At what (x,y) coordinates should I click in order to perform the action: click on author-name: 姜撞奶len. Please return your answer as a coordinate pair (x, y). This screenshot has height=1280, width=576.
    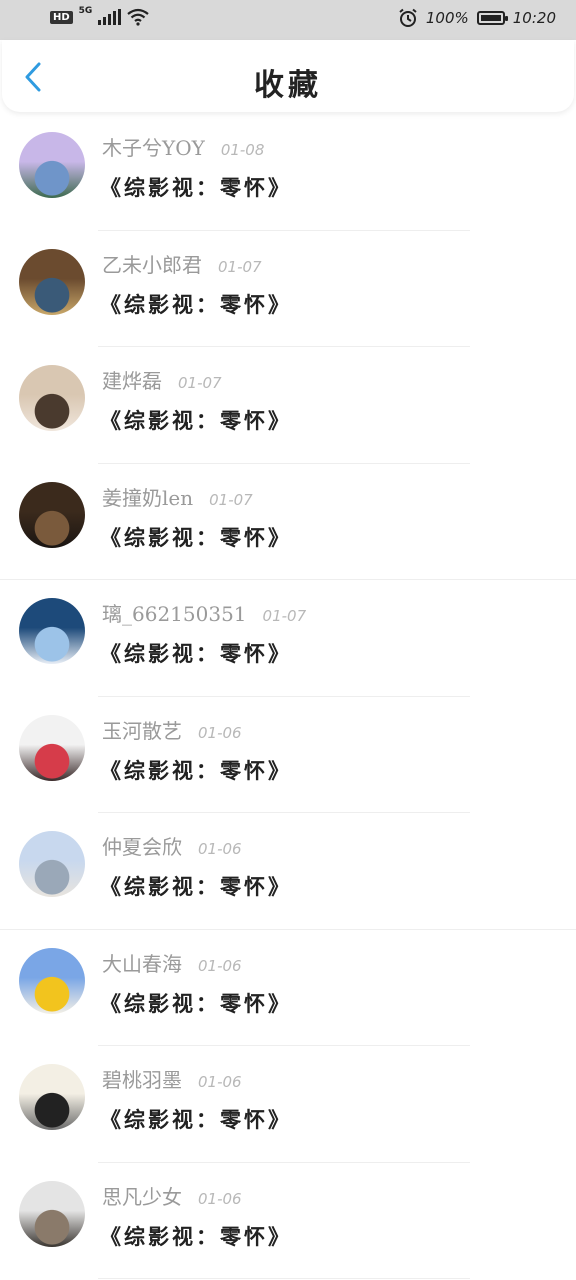
    Looking at the image, I should click on (148, 497).